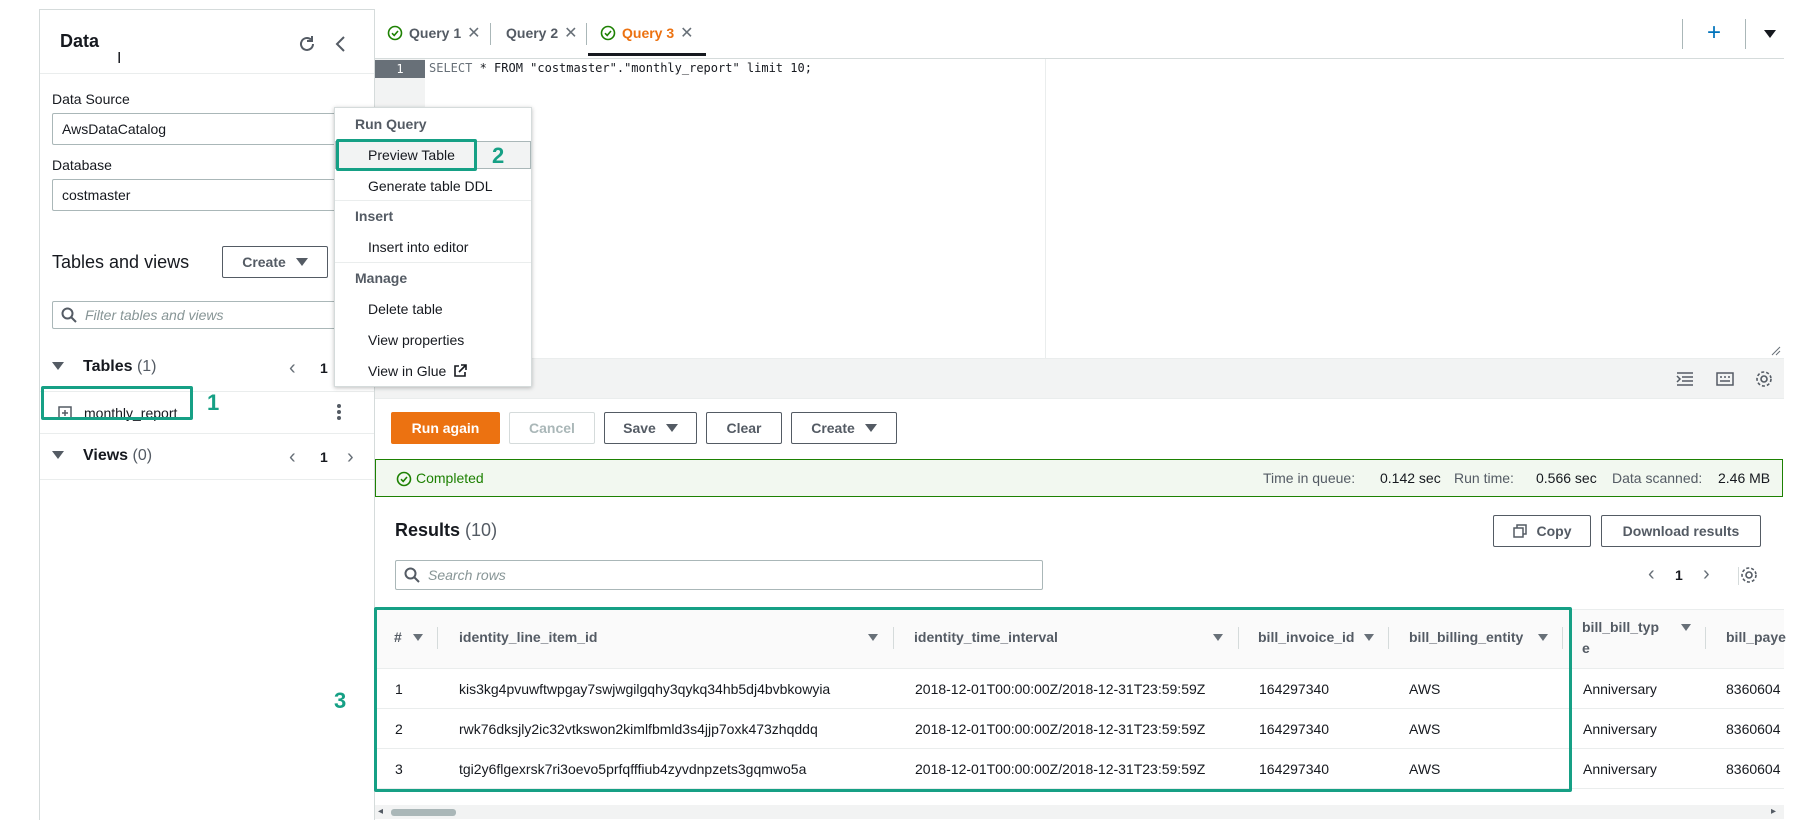 Image resolution: width=1819 pixels, height=820 pixels. Describe the element at coordinates (1706, 574) in the screenshot. I see `results-next-page-icon: ›` at that location.